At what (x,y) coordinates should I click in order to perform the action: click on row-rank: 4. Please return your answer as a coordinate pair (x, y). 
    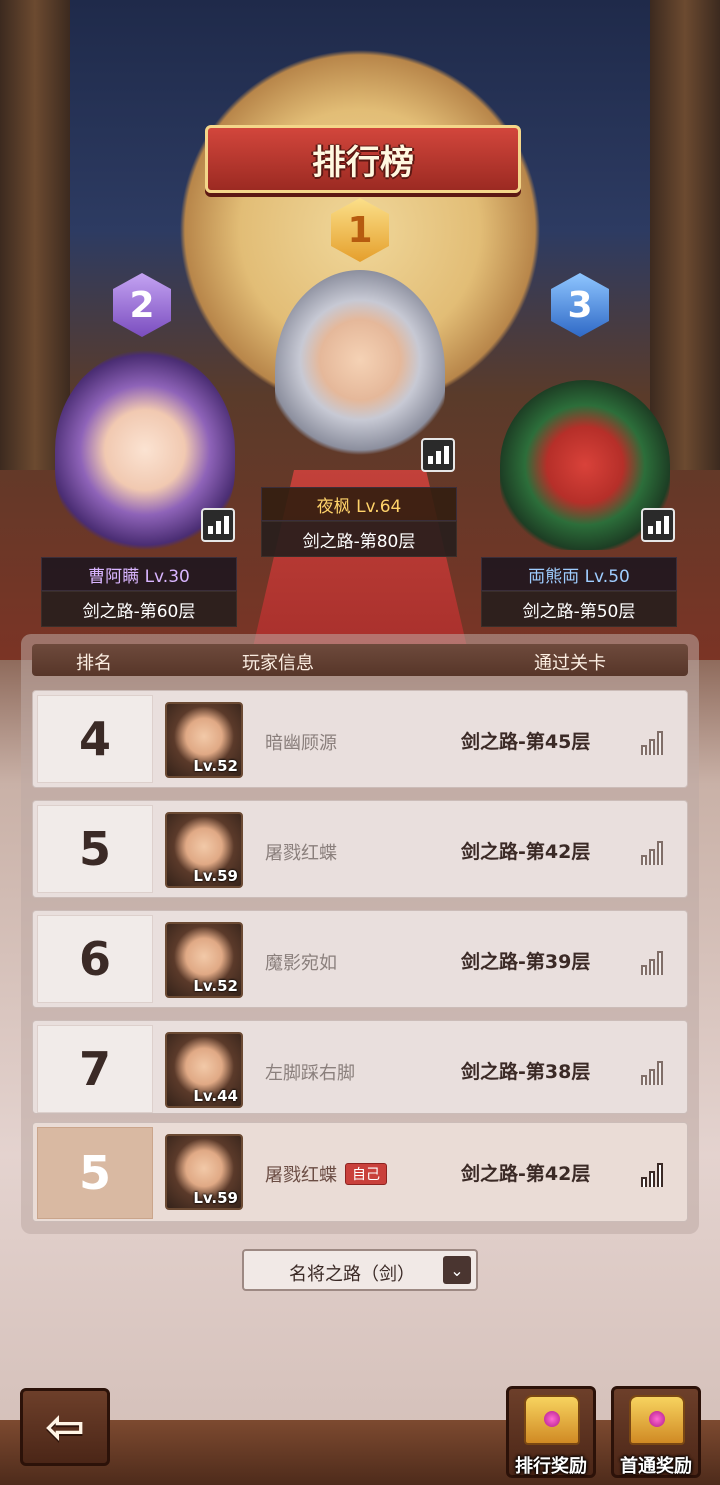
    Looking at the image, I should click on (95, 739).